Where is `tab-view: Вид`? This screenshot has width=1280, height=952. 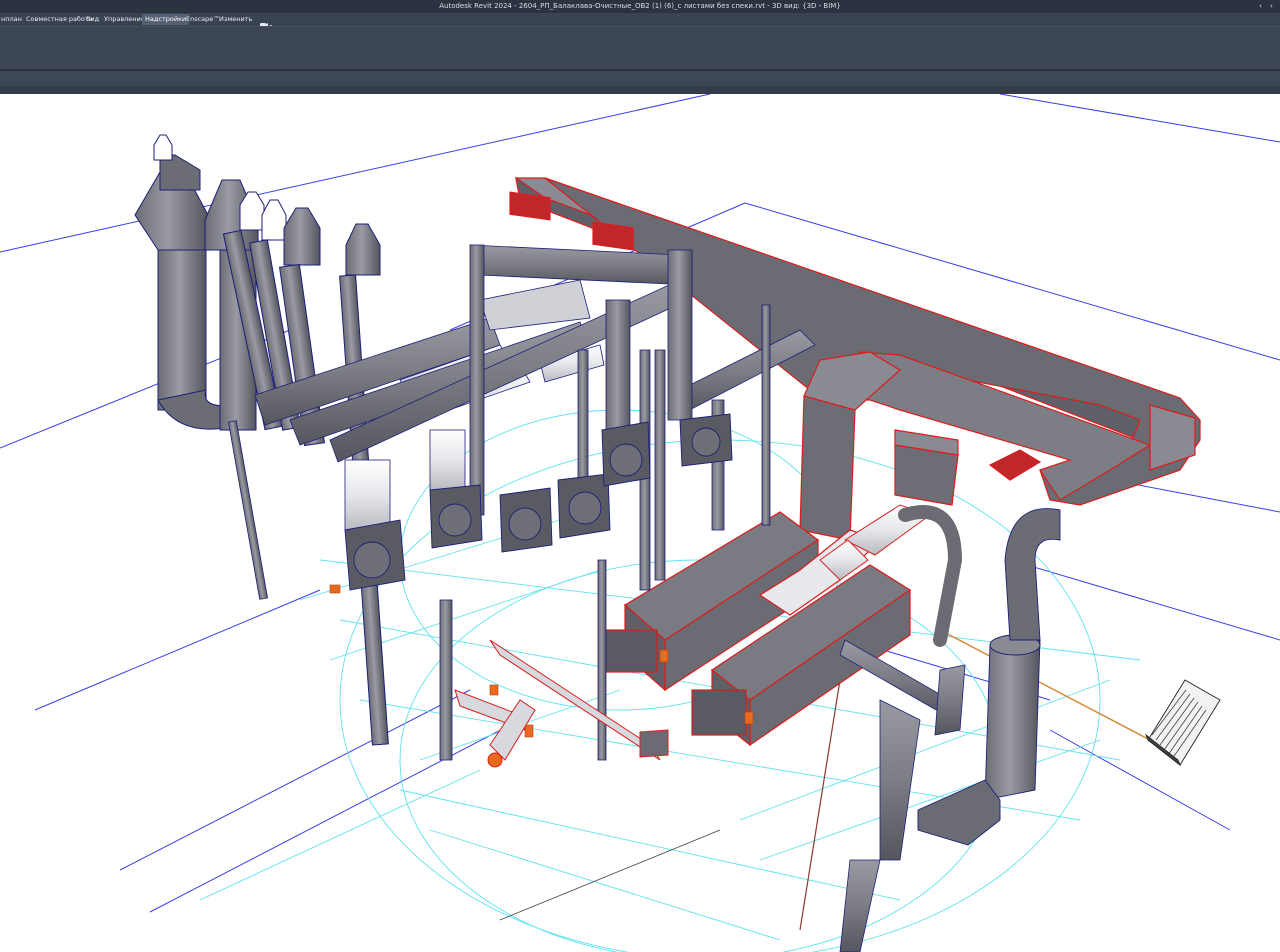
tab-view: Вид is located at coordinates (92, 19).